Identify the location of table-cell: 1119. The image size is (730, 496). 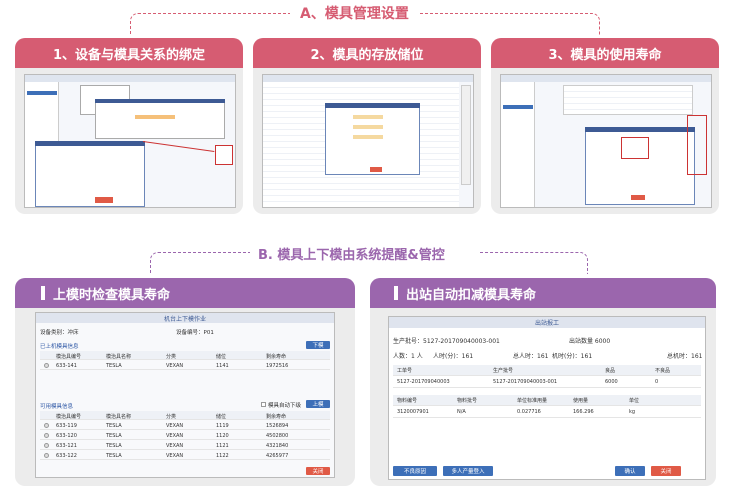
(222, 426).